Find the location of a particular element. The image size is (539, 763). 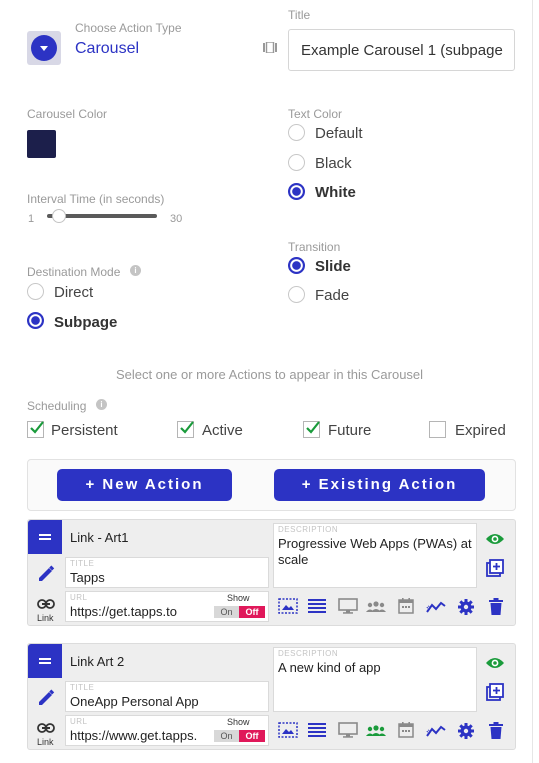

destination-direct-radio is located at coordinates (35, 291).